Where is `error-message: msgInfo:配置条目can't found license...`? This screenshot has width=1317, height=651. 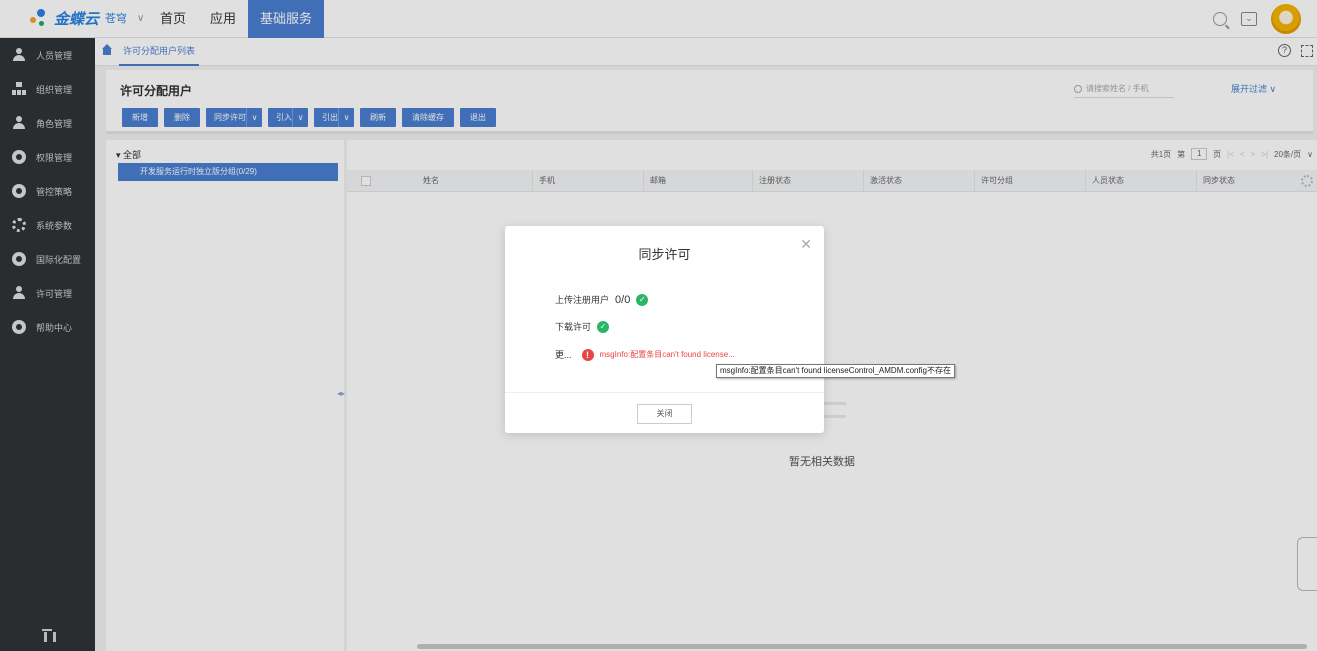 error-message: msgInfo:配置条目can't found license... is located at coordinates (667, 354).